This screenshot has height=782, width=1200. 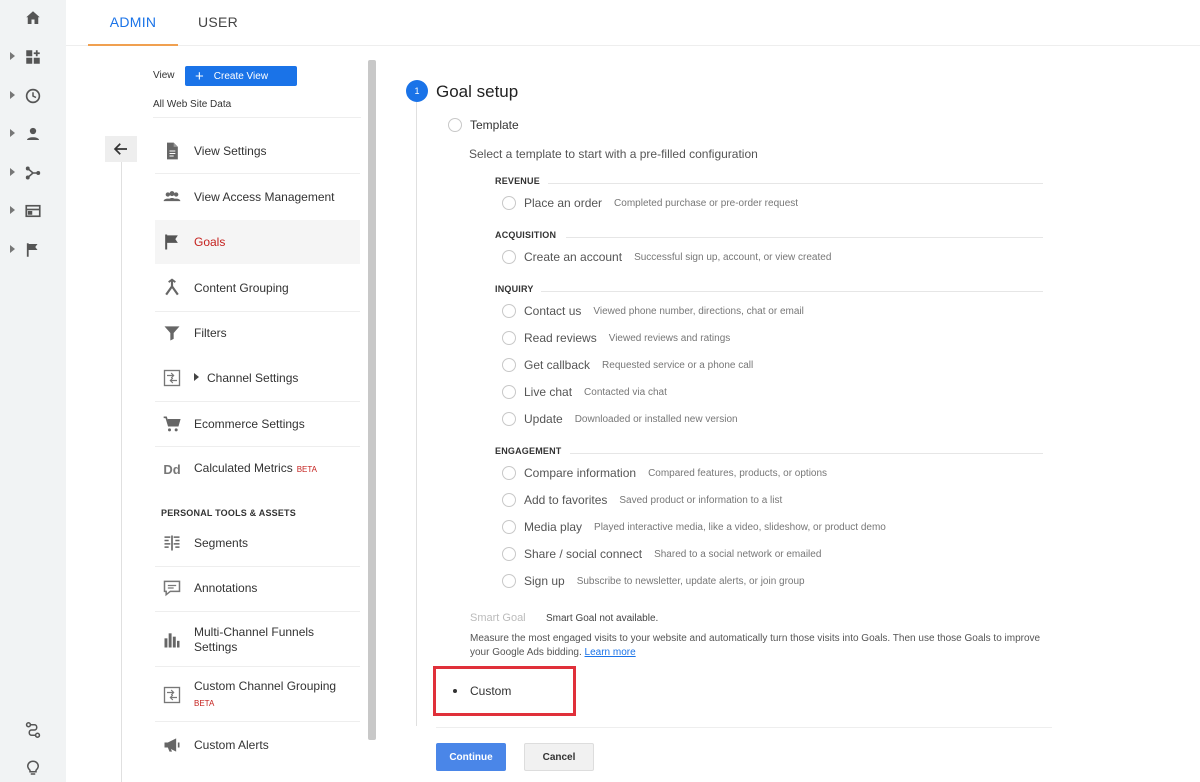 I want to click on menu-label: Segments, so click(x=221, y=542).